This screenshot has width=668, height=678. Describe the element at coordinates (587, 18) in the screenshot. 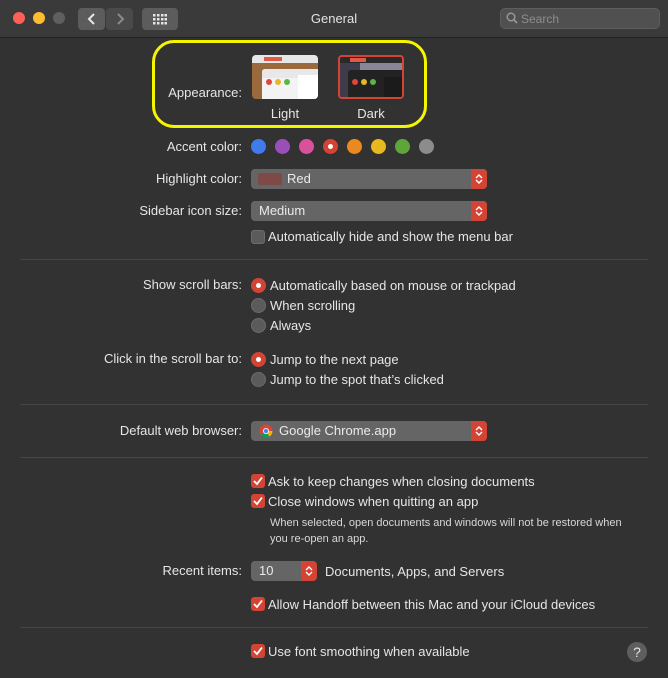

I see `search-input` at that location.